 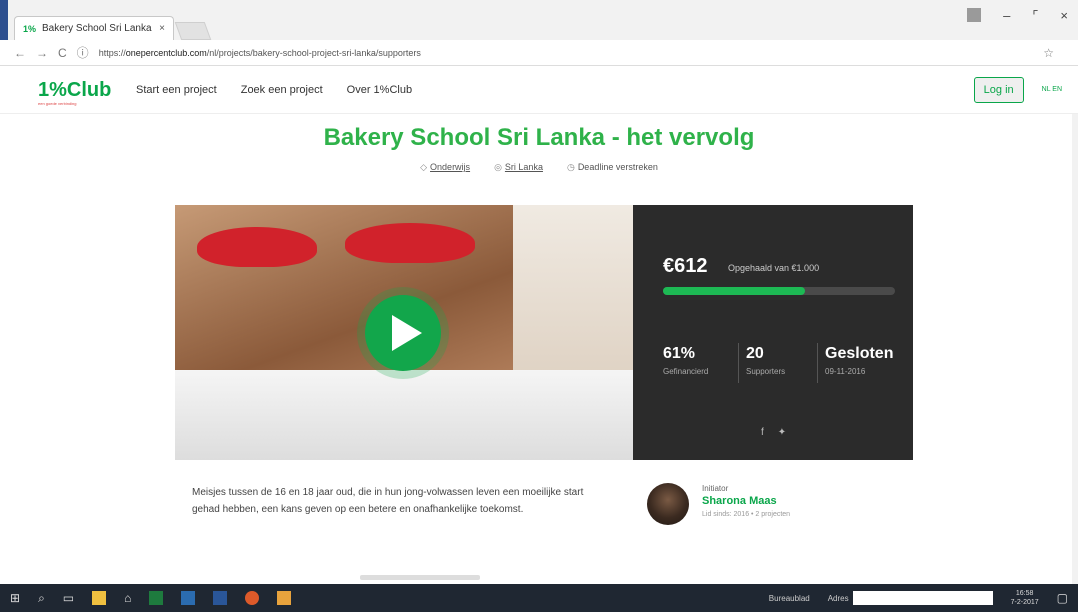 What do you see at coordinates (762, 432) in the screenshot?
I see `facebook-icon: f` at bounding box center [762, 432].